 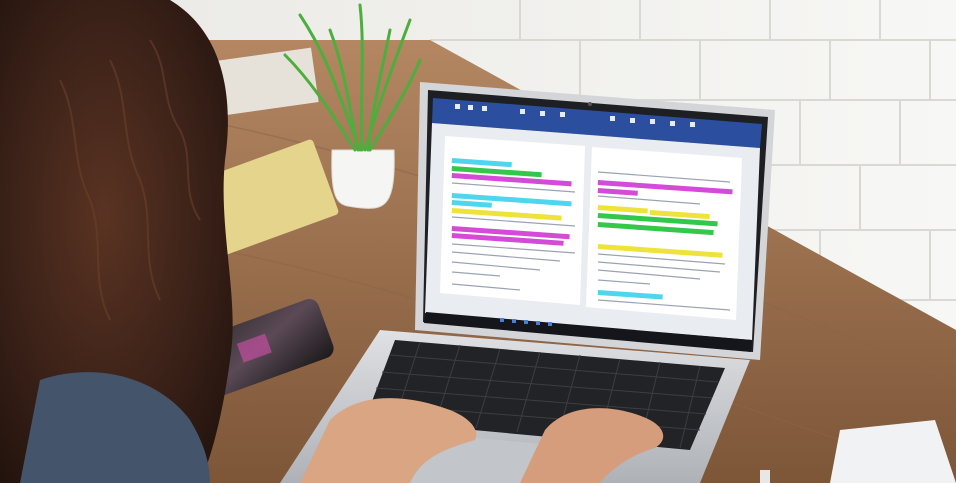 I want to click on webcam, so click(x=590, y=104).